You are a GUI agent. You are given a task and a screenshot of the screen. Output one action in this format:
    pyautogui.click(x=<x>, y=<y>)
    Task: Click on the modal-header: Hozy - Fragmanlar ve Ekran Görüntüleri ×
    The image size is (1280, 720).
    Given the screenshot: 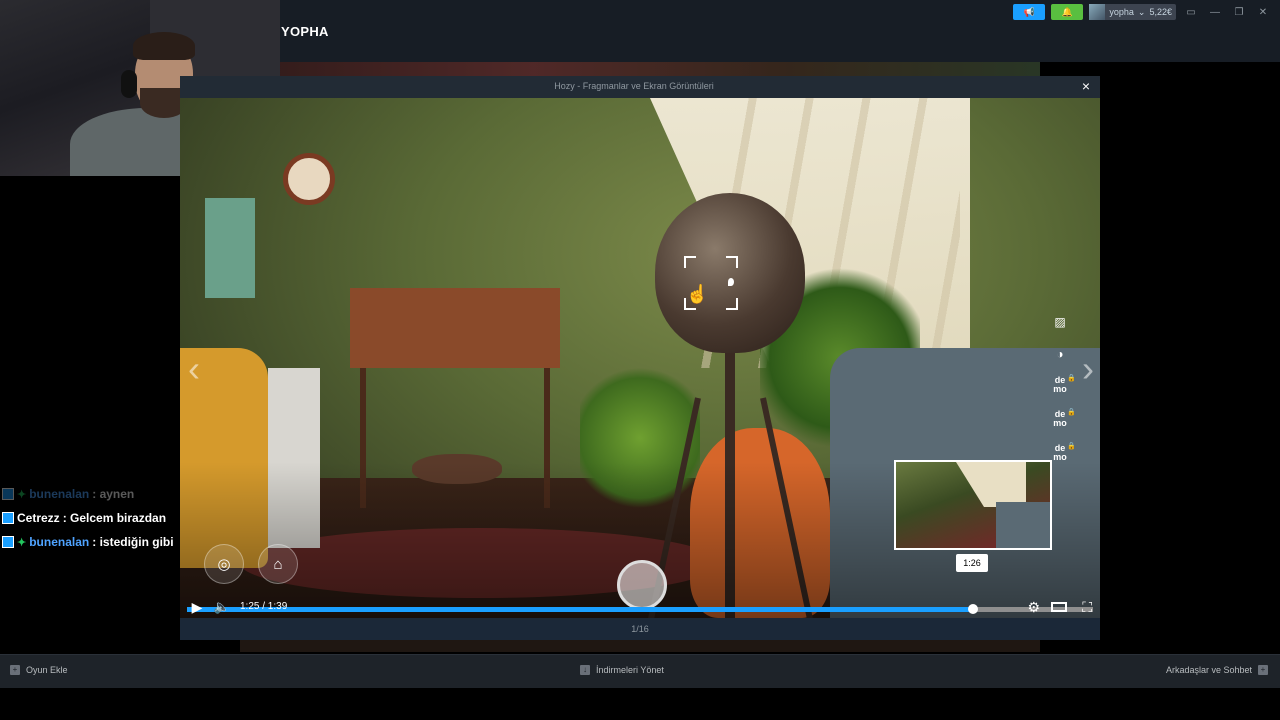 What is the action you would take?
    pyautogui.click(x=640, y=87)
    